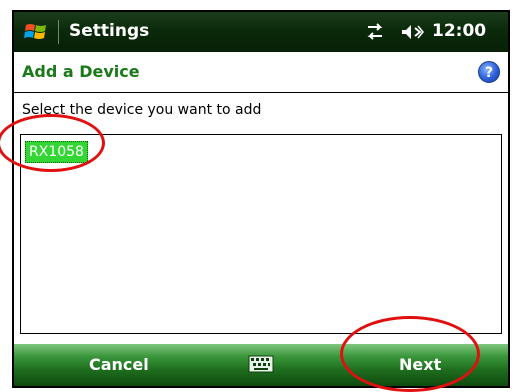 This screenshot has width=522, height=392. Describe the element at coordinates (459, 31) in the screenshot. I see `clock: 12:00` at that location.